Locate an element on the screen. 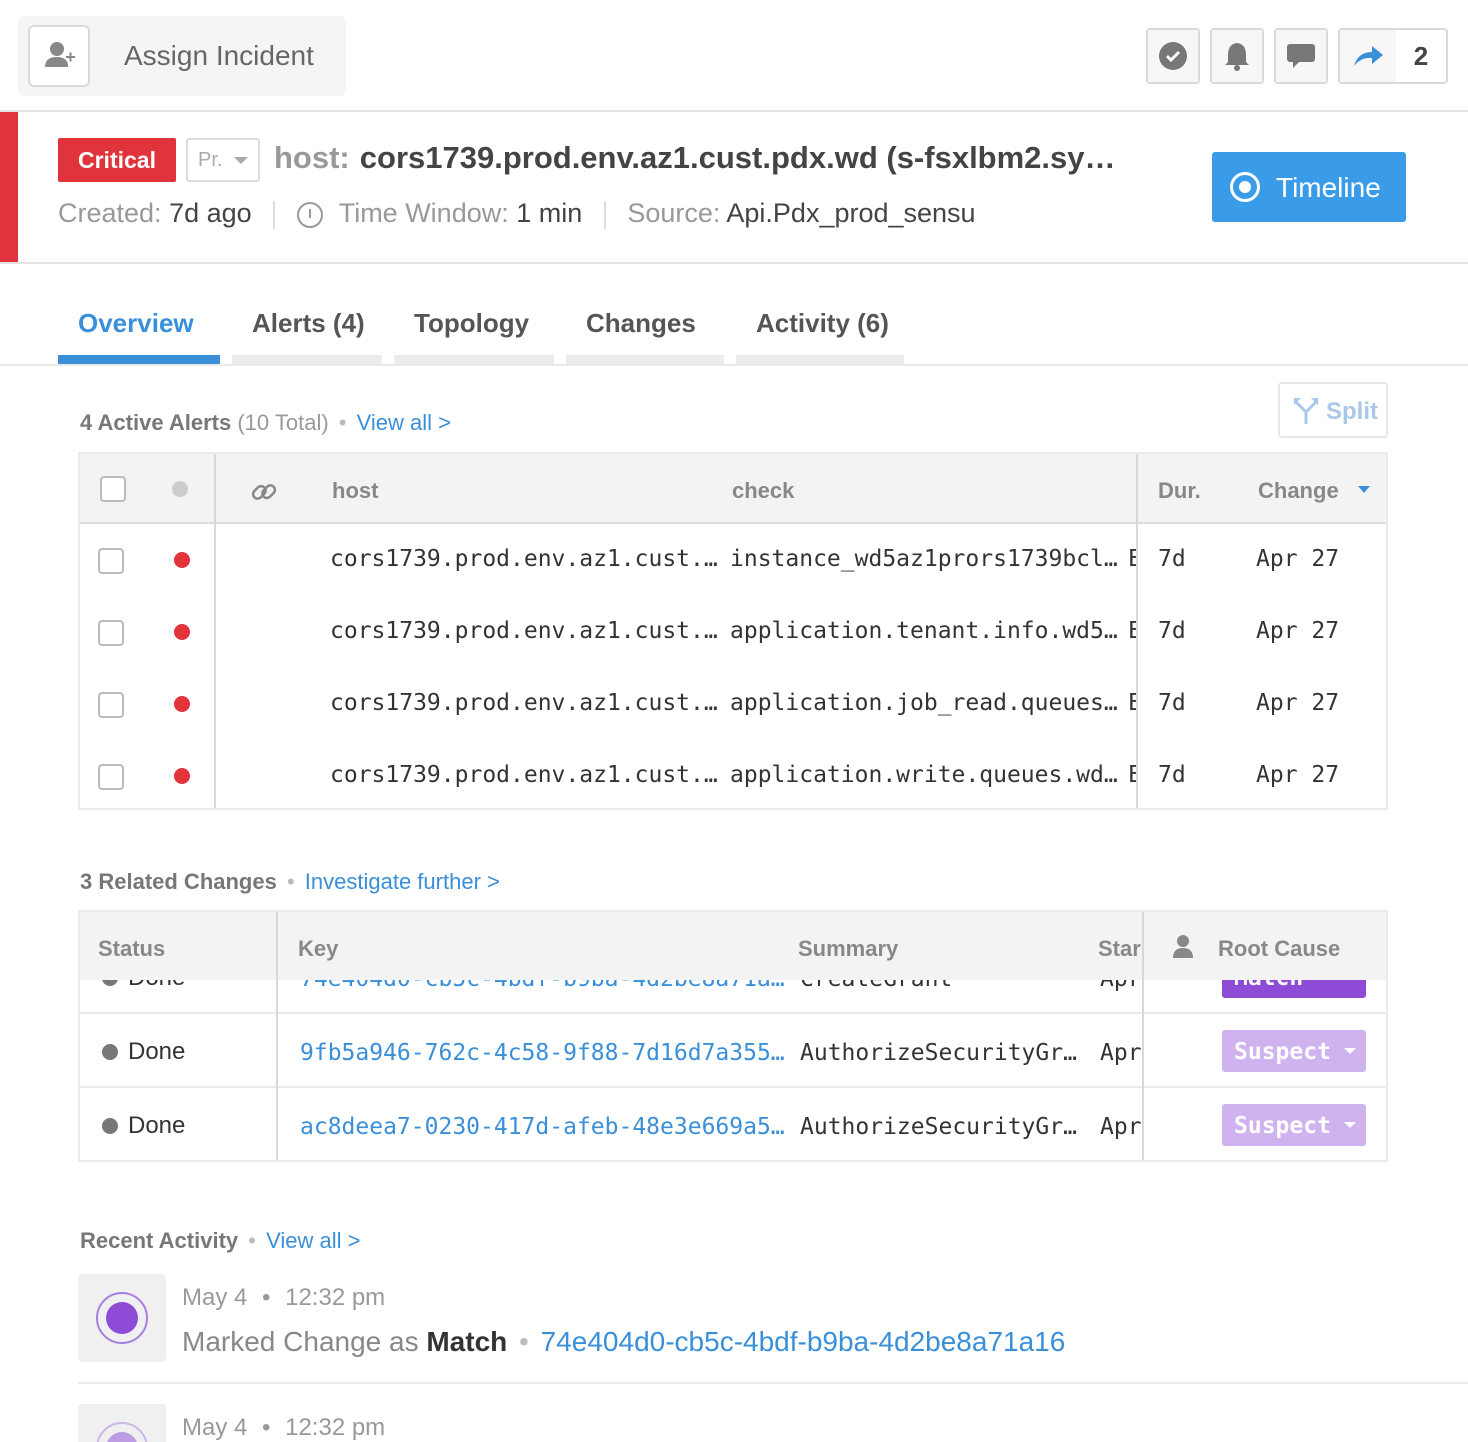  top-toolbar: Assign Incident 2 is located at coordinates (734, 56).